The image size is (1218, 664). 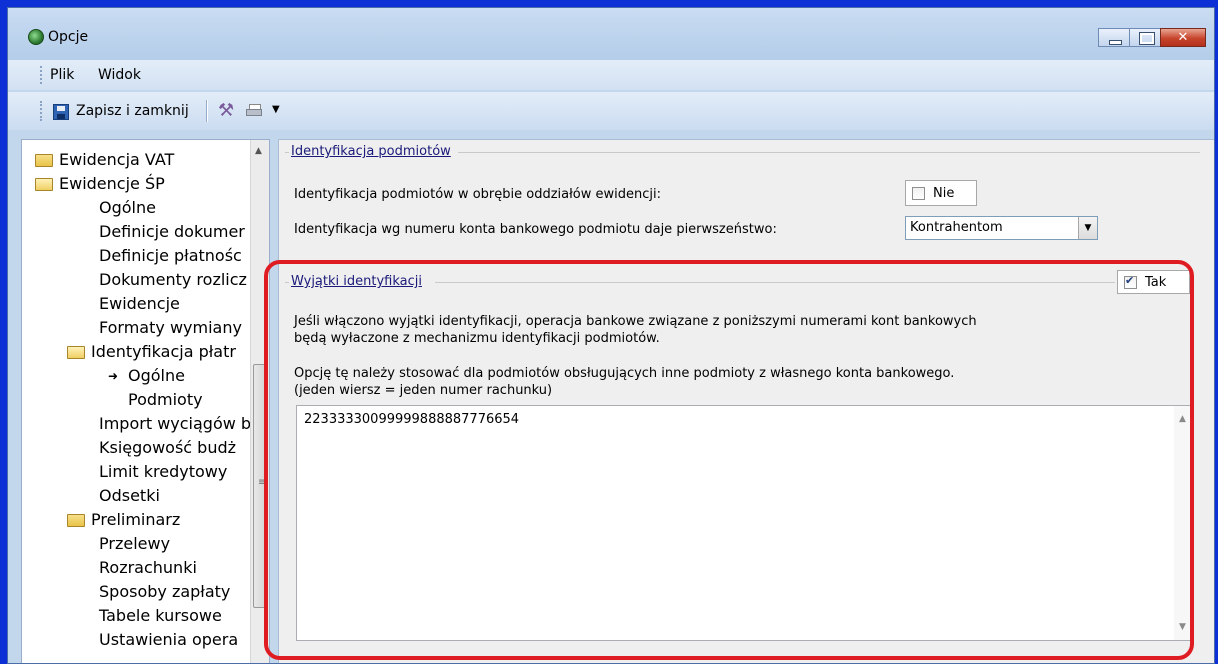 I want to click on toolbar-grip-icon, so click(x=42, y=111).